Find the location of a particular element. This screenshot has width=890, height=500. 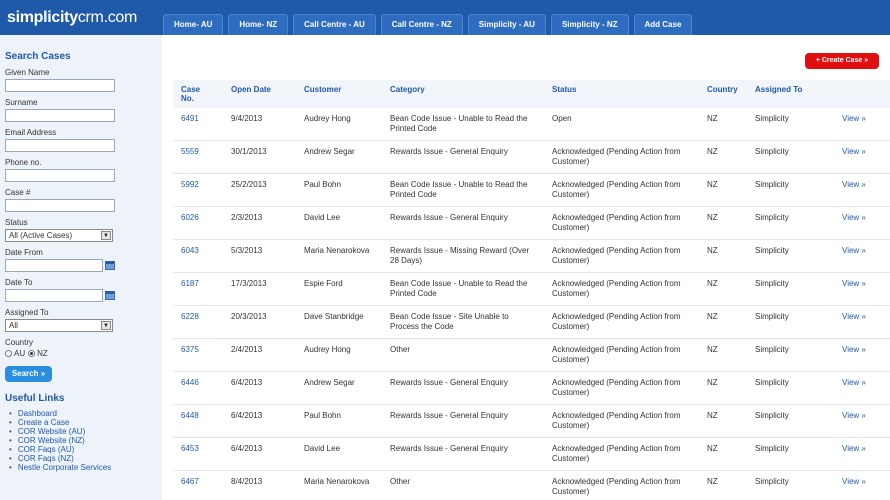

tab-simplicity-au: Simplicity - AU is located at coordinates (506, 24).